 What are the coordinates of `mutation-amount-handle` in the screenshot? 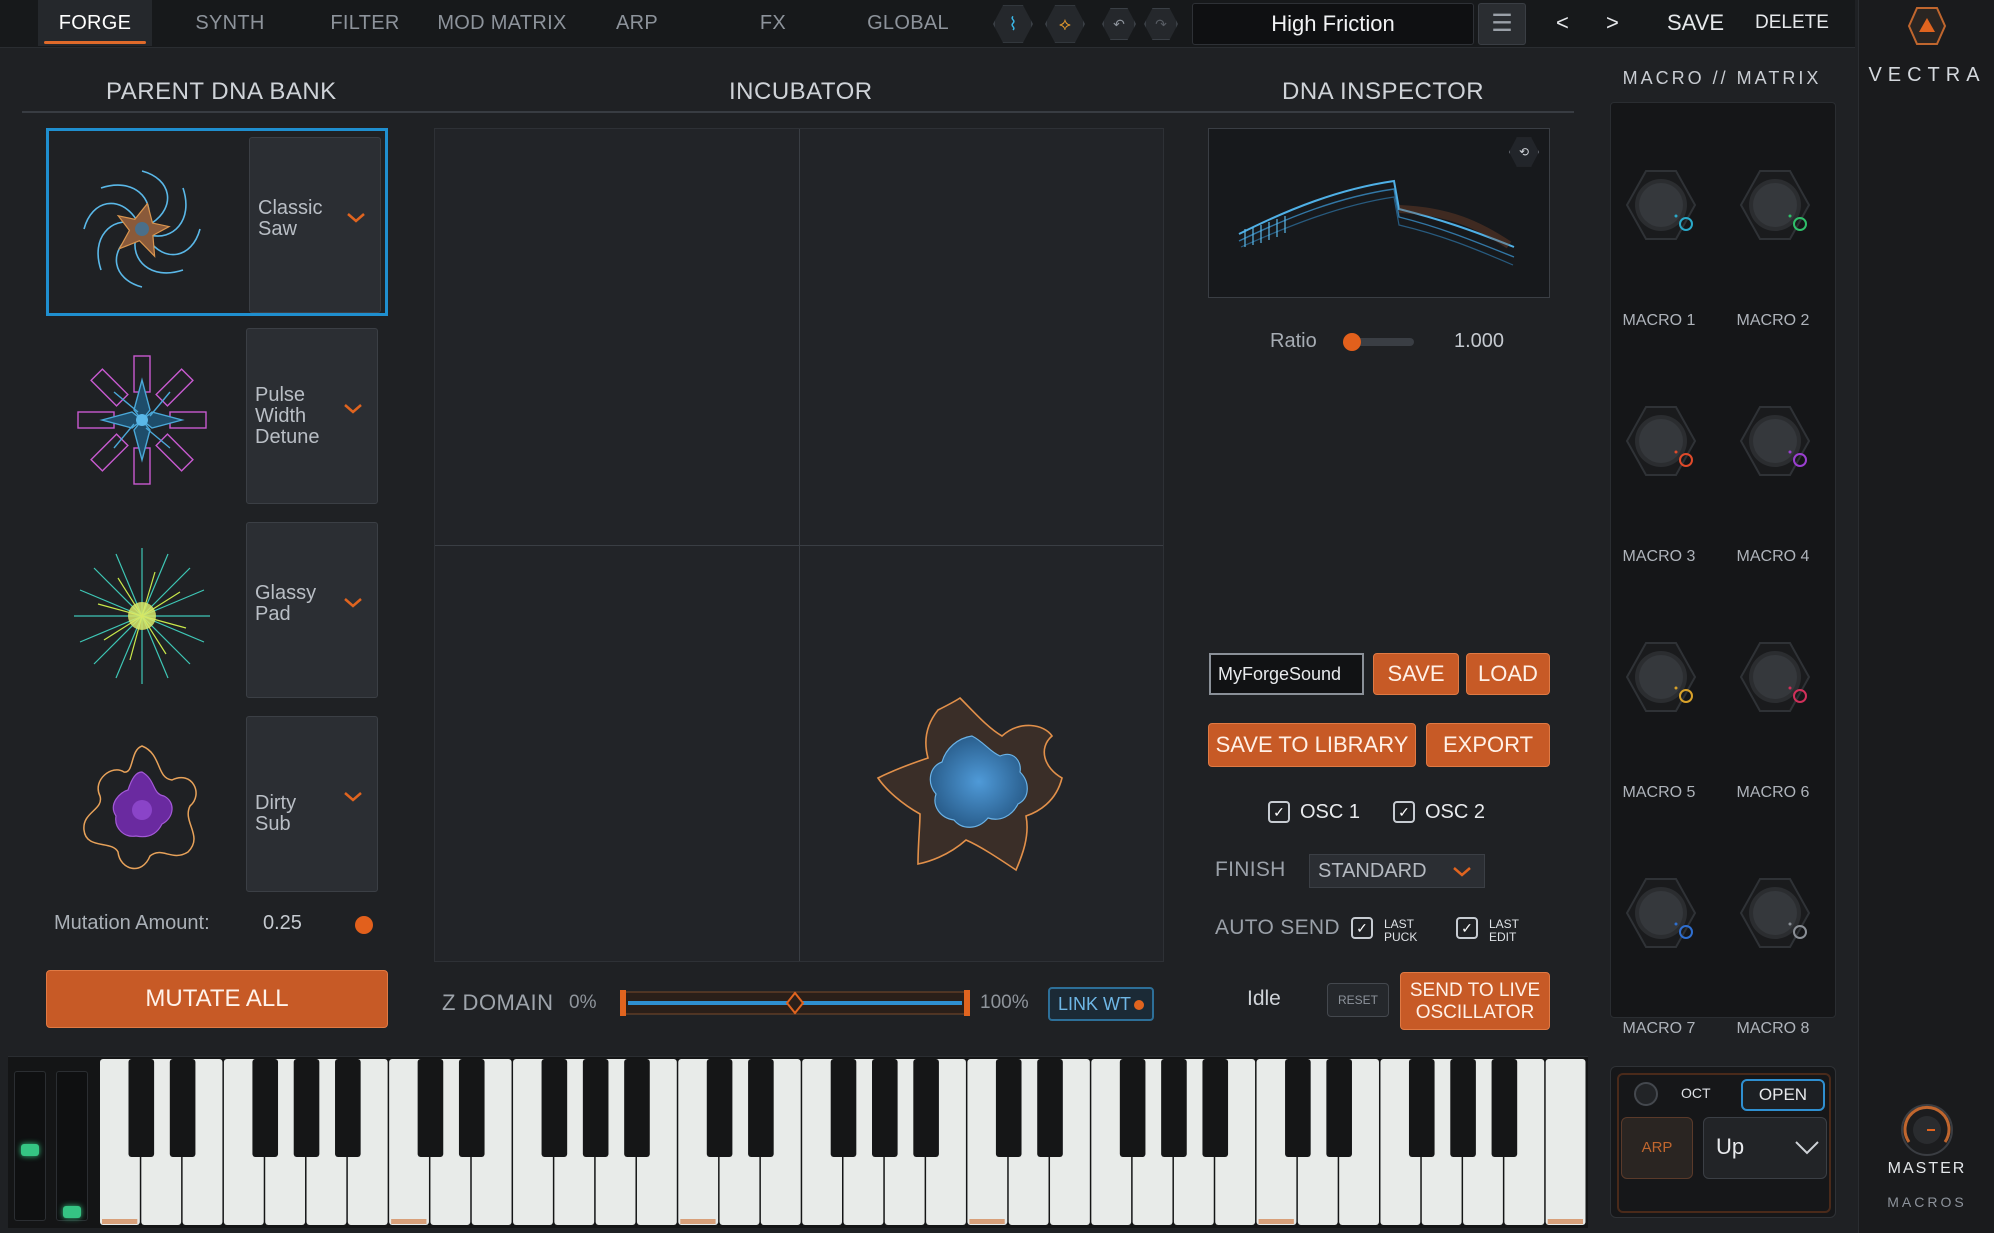 It's located at (364, 925).